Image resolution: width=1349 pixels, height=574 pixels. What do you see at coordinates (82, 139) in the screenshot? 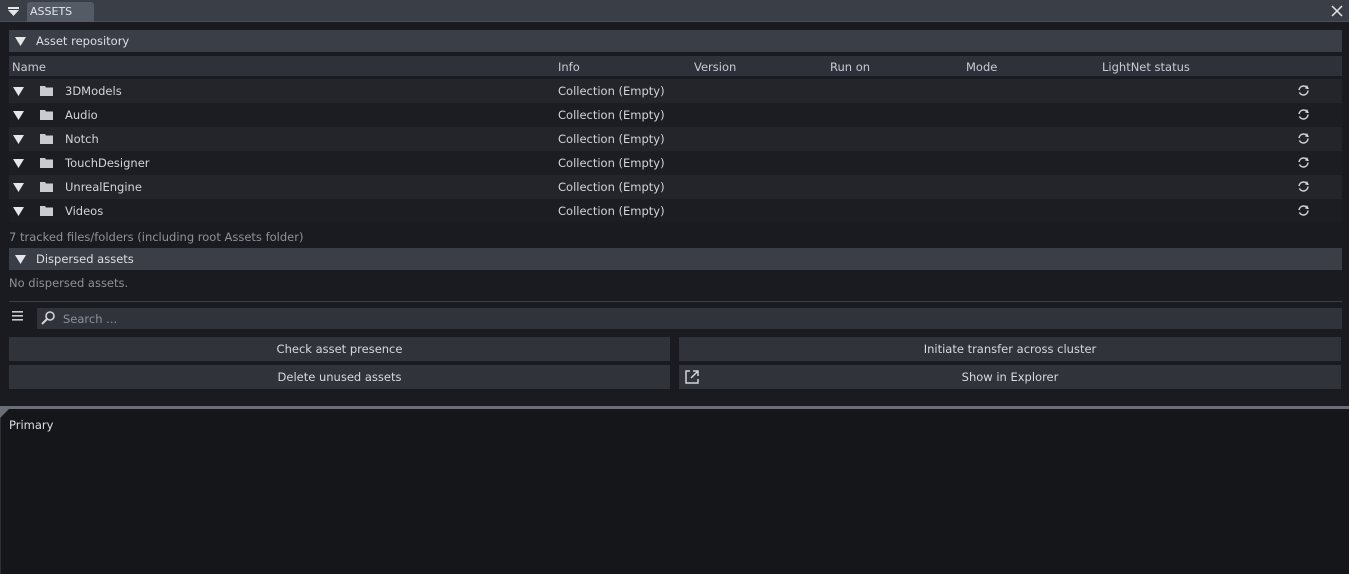
I see `row-name: Notch` at bounding box center [82, 139].